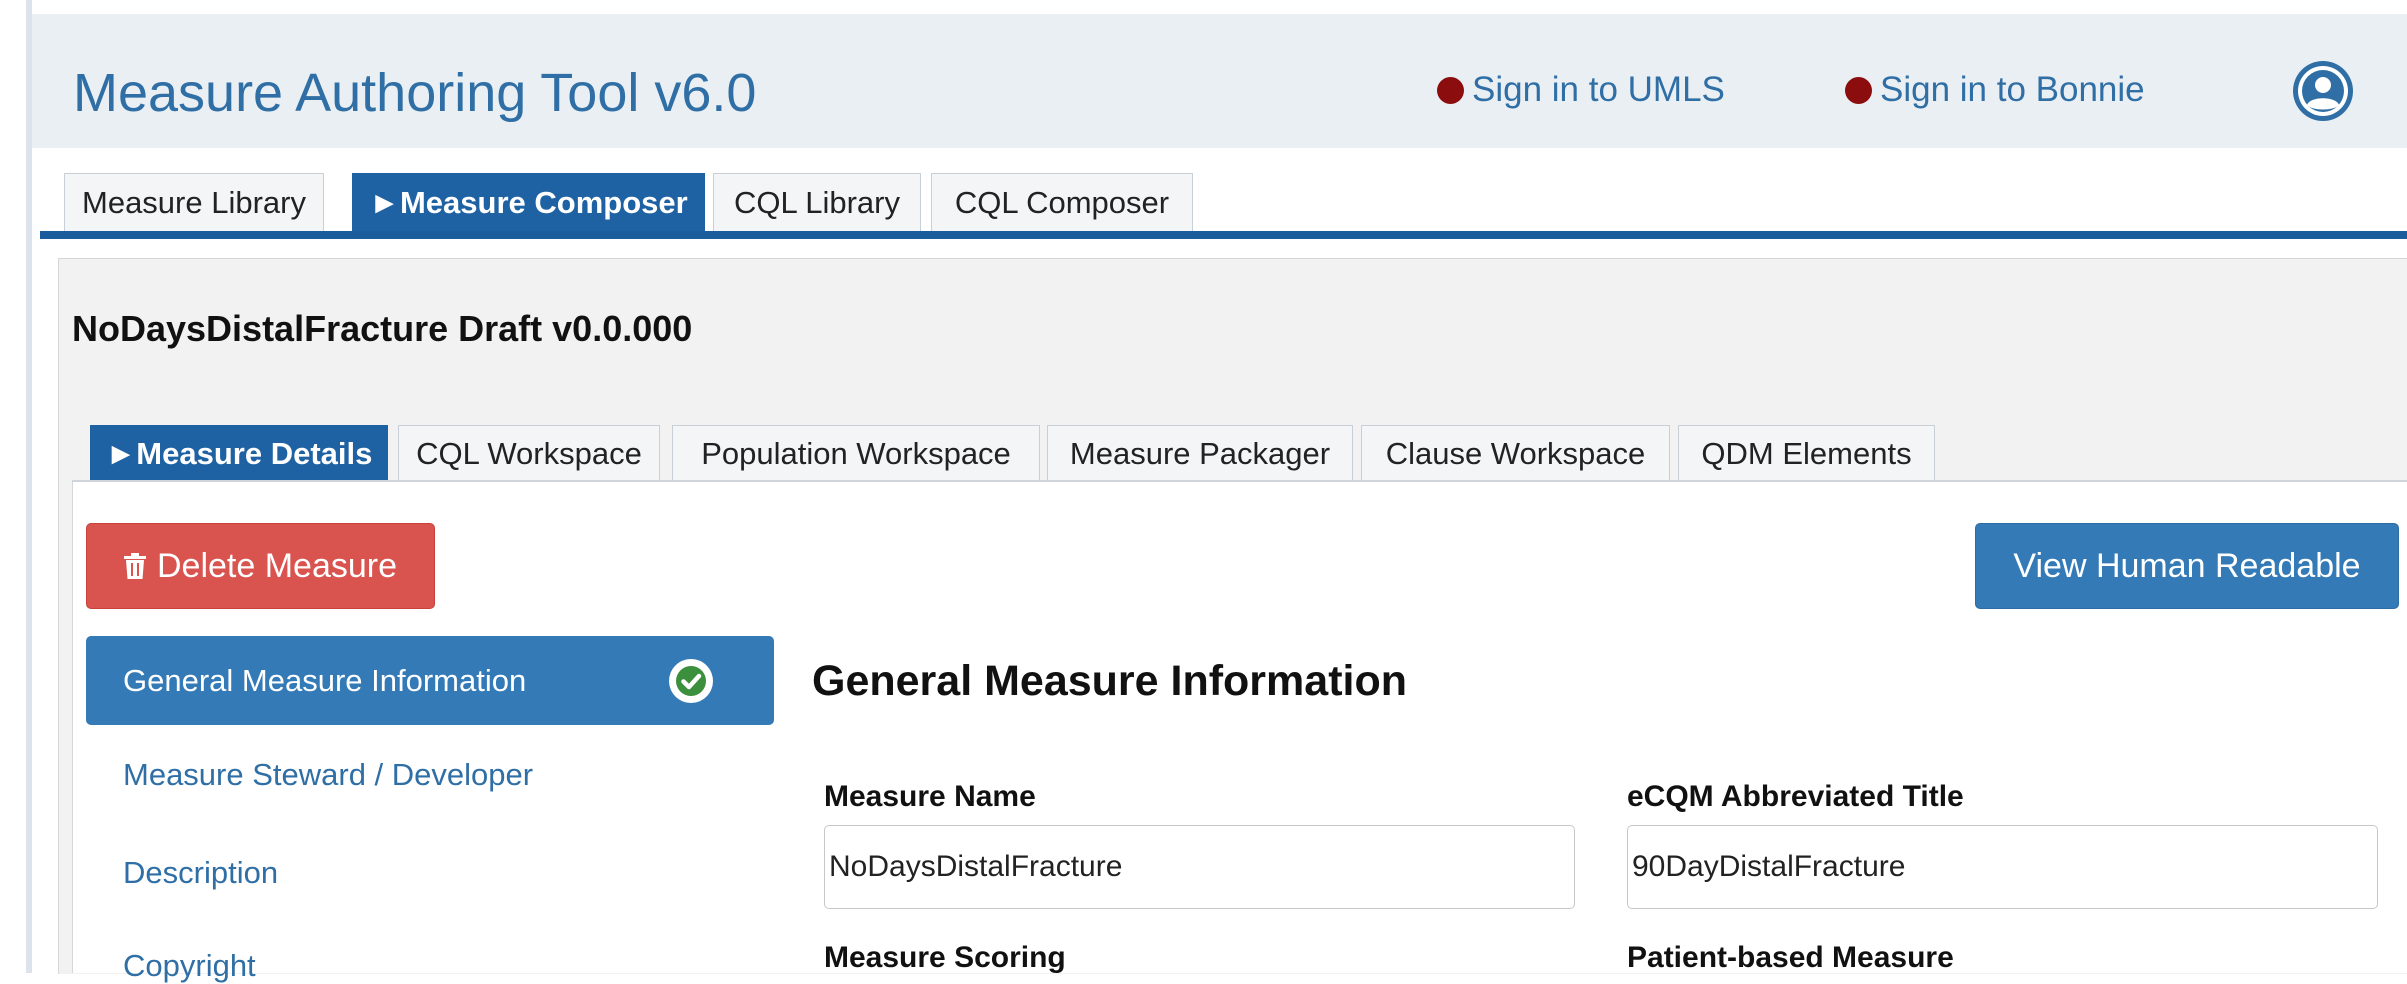  What do you see at coordinates (194, 202) in the screenshot?
I see `tab-measure-library: Measure Library` at bounding box center [194, 202].